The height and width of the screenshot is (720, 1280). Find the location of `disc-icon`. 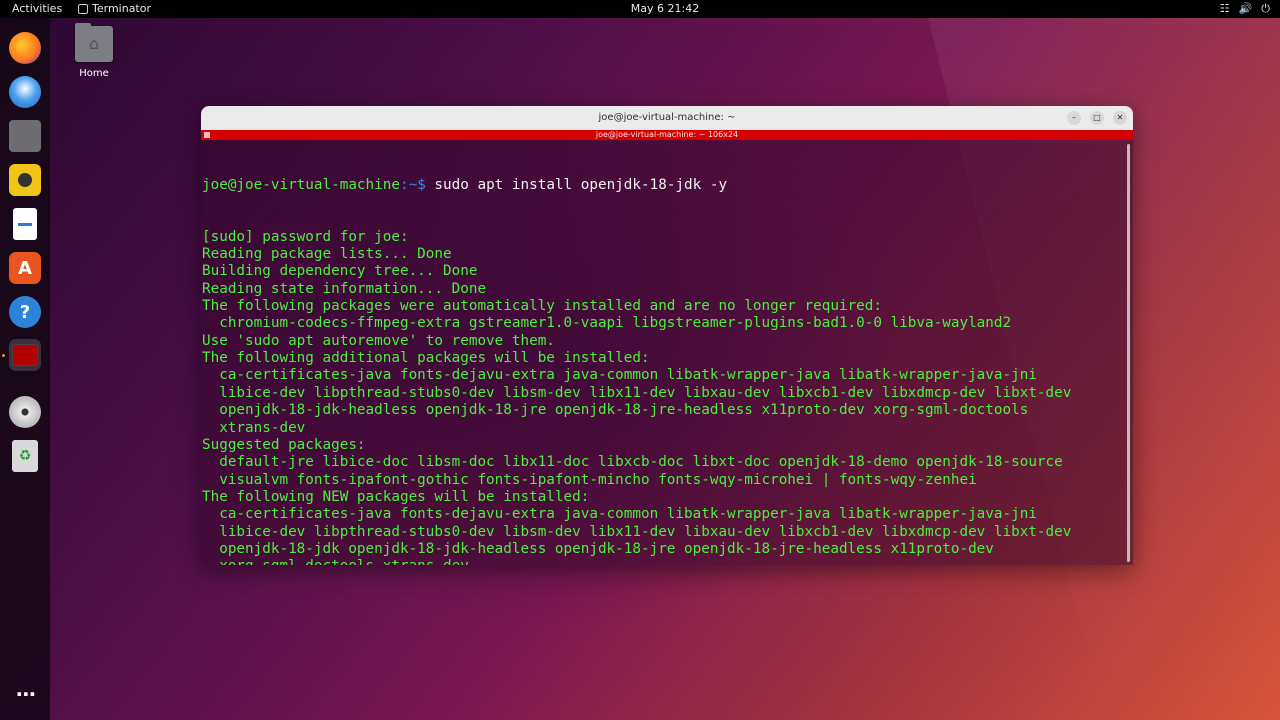

disc-icon is located at coordinates (25, 412).